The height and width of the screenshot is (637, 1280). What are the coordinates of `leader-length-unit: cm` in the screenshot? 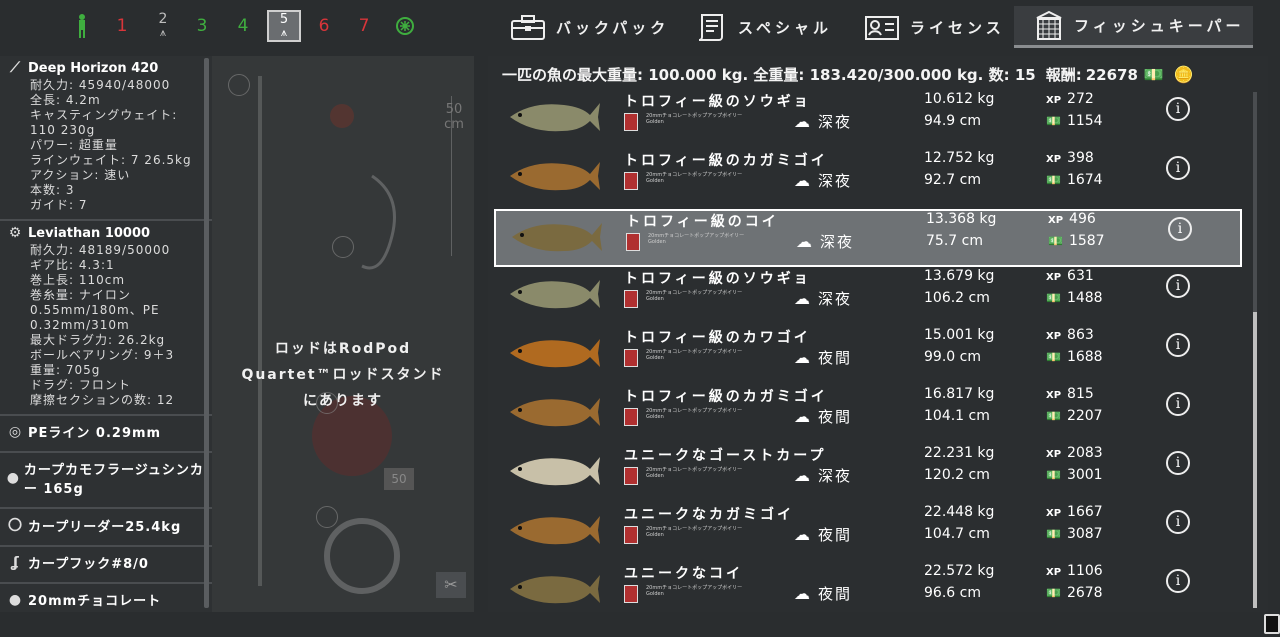 It's located at (454, 124).